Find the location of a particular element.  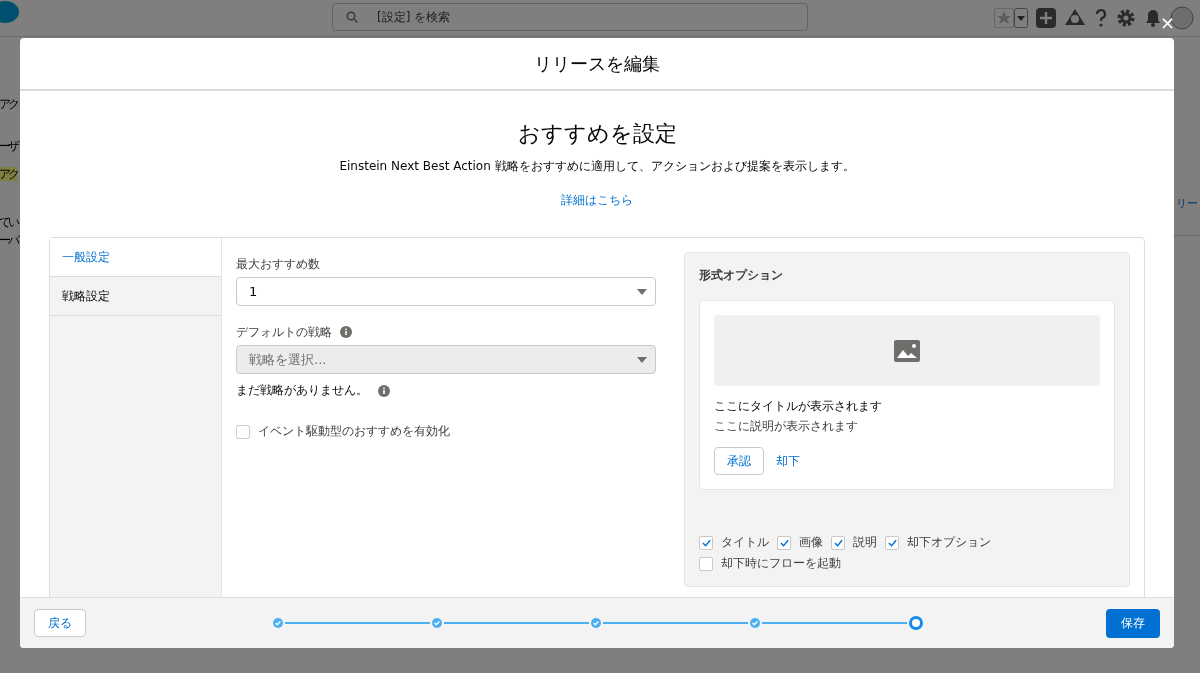

search-field: [設定] を検索 is located at coordinates (570, 17).